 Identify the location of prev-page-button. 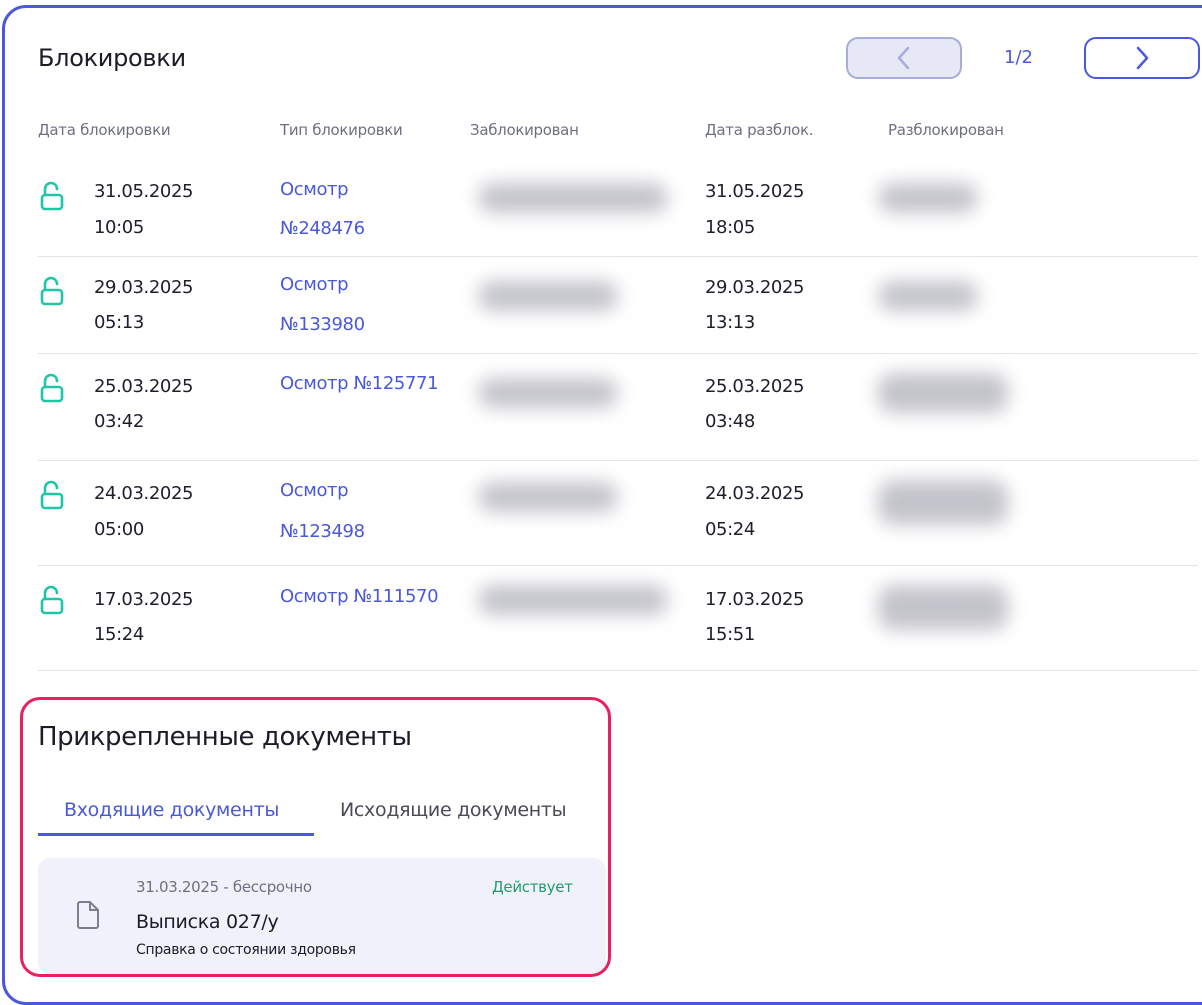
(904, 58).